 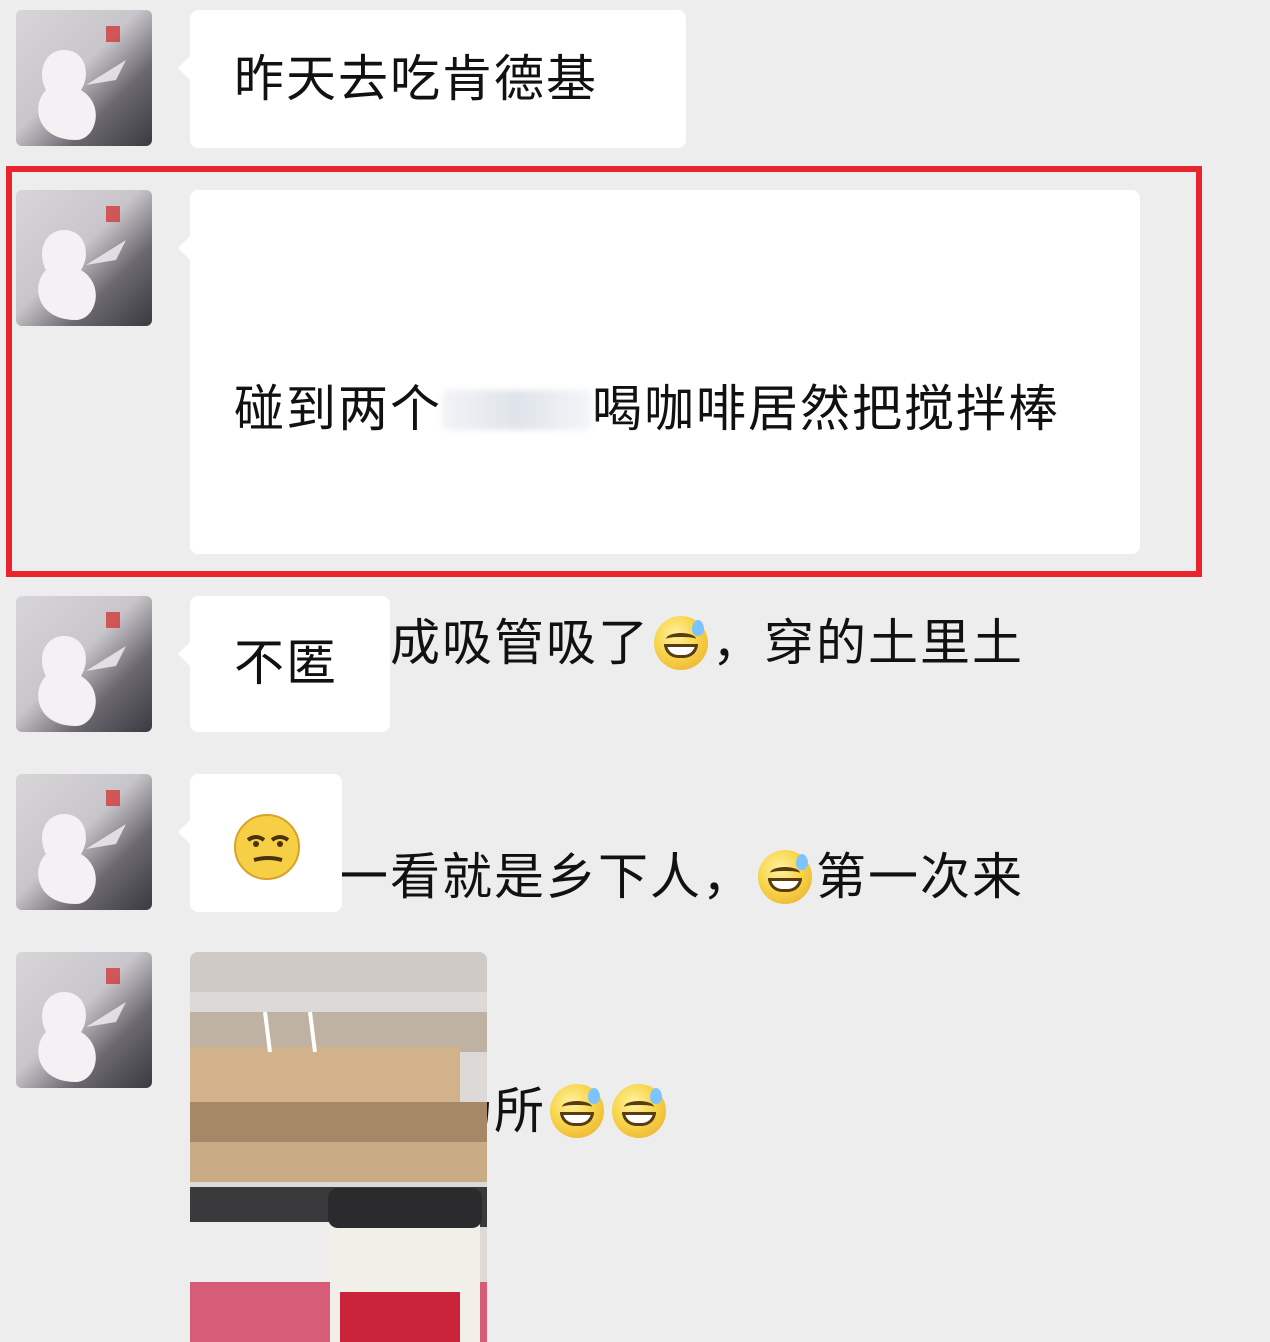 I want to click on redacted-text, so click(x=517, y=410).